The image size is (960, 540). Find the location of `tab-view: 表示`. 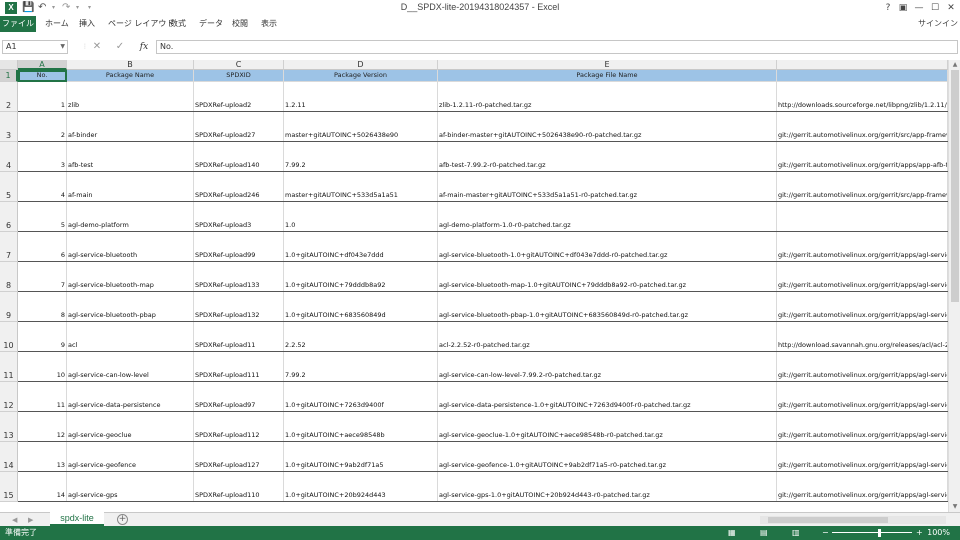

tab-view: 表示 is located at coordinates (269, 24).